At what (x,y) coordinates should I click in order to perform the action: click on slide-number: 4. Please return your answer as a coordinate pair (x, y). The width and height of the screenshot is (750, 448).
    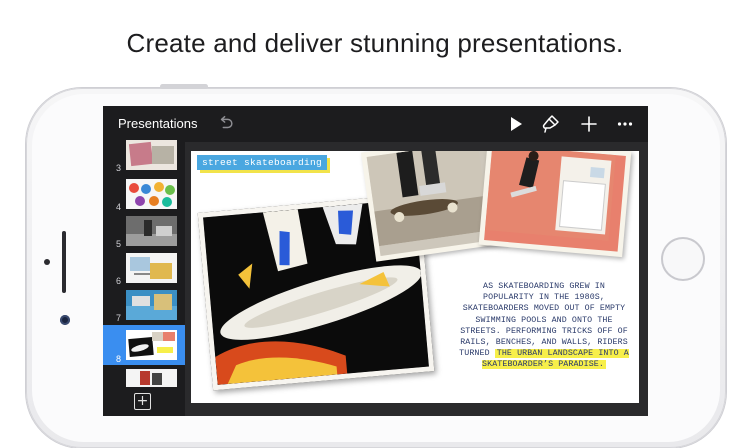
    Looking at the image, I should click on (119, 207).